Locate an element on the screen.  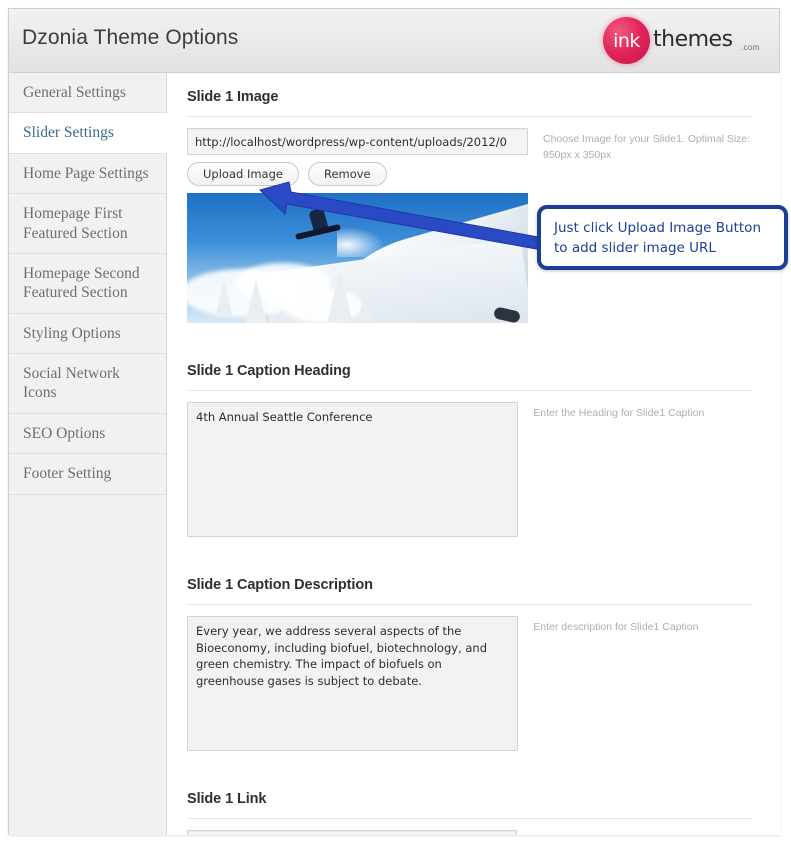
sidebar-item-footer-setting: Footer Setting is located at coordinates (87, 474).